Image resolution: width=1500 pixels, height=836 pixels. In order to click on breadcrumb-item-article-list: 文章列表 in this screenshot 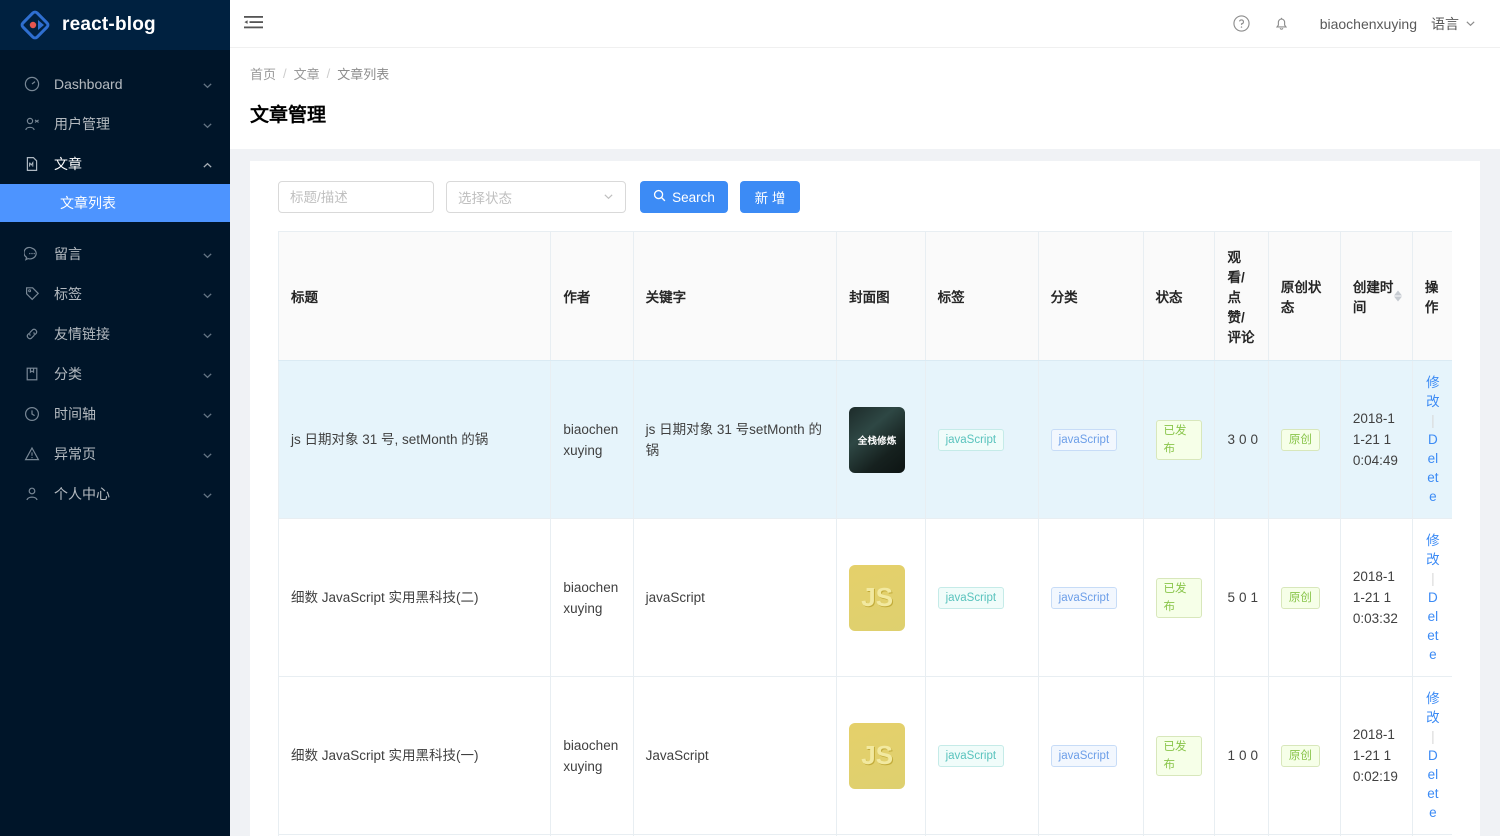, I will do `click(363, 74)`.